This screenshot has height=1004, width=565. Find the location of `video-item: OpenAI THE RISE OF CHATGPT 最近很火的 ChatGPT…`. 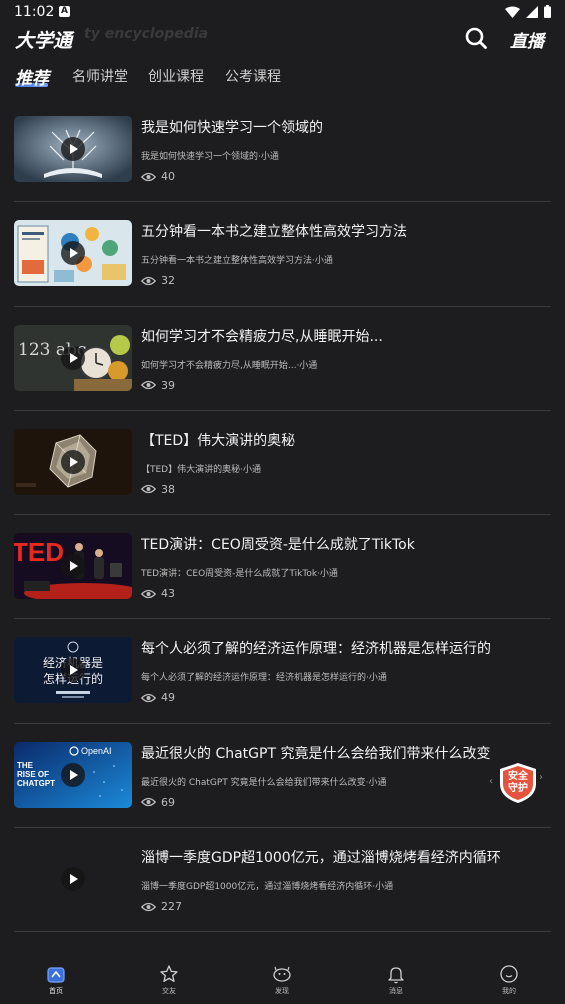

video-item: OpenAI THE RISE OF CHATGPT 最近很火的 ChatGPT… is located at coordinates (282, 776).